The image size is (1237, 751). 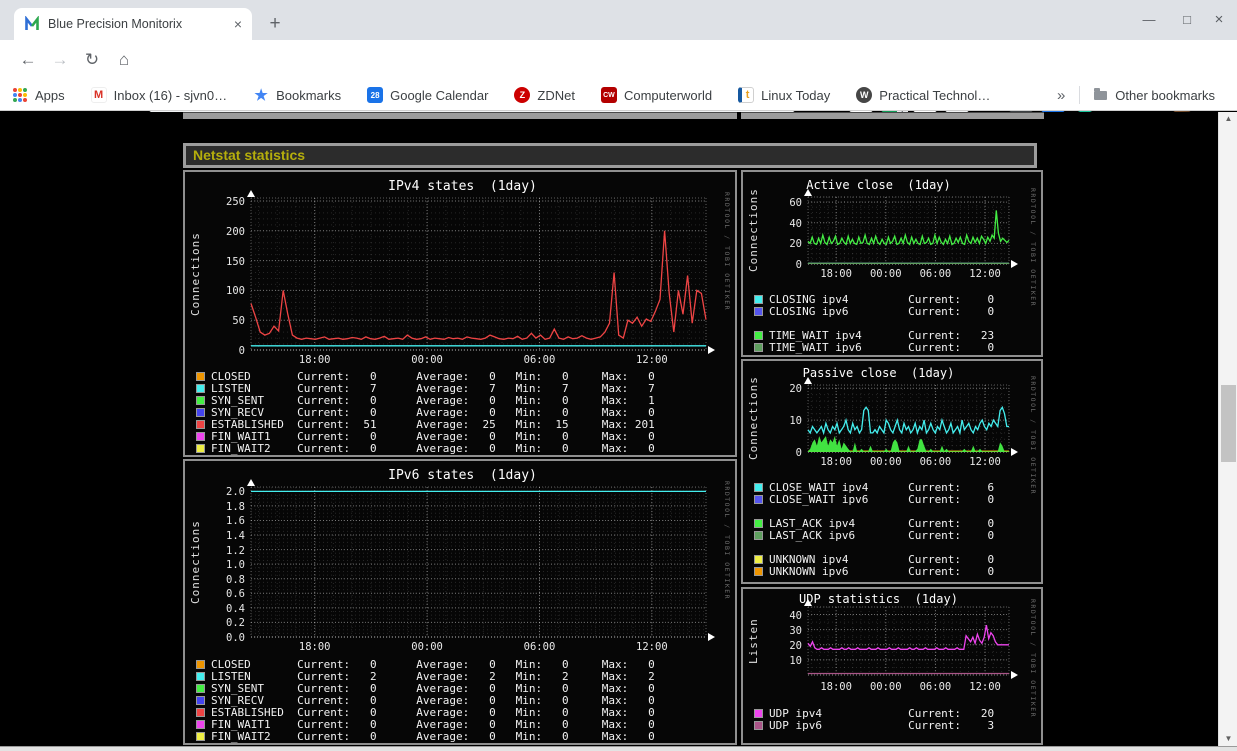 What do you see at coordinates (124, 60) in the screenshot?
I see `home-button: ⌂` at bounding box center [124, 60].